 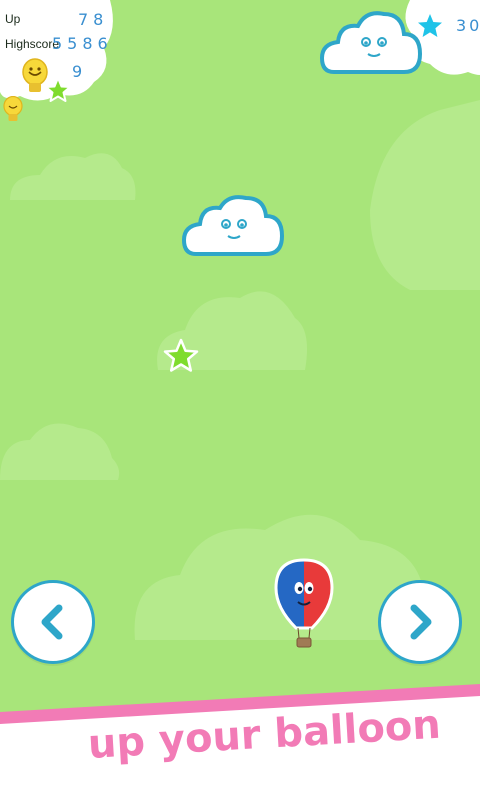 What do you see at coordinates (13, 19) in the screenshot?
I see `up-label: Up` at bounding box center [13, 19].